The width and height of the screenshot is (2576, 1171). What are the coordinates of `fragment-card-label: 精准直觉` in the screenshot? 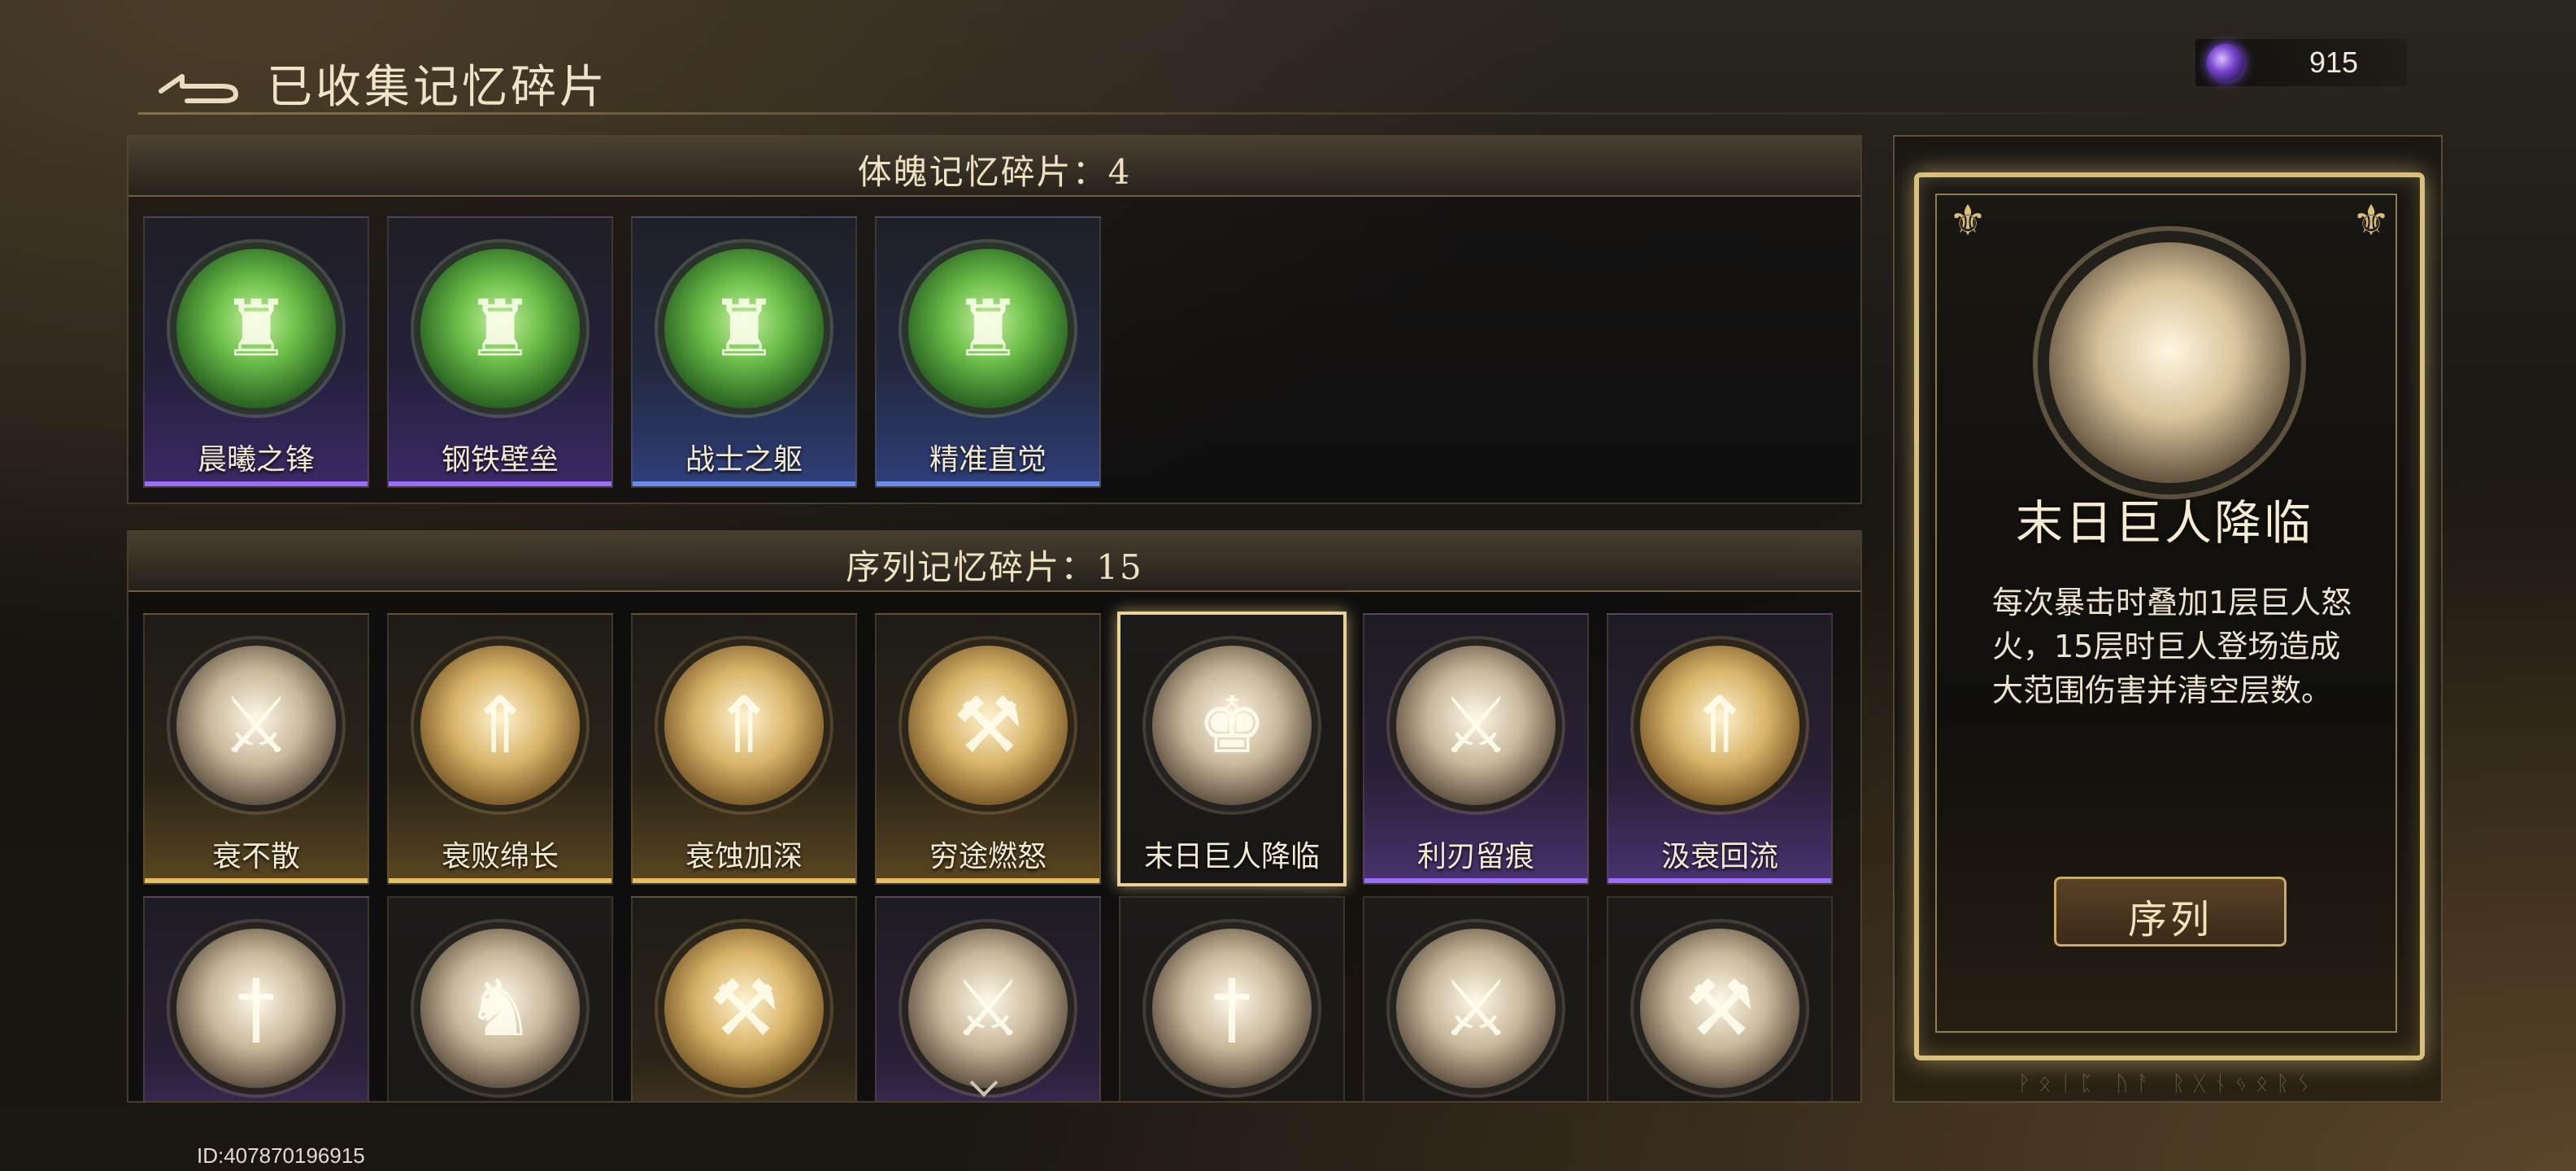 It's located at (988, 460).